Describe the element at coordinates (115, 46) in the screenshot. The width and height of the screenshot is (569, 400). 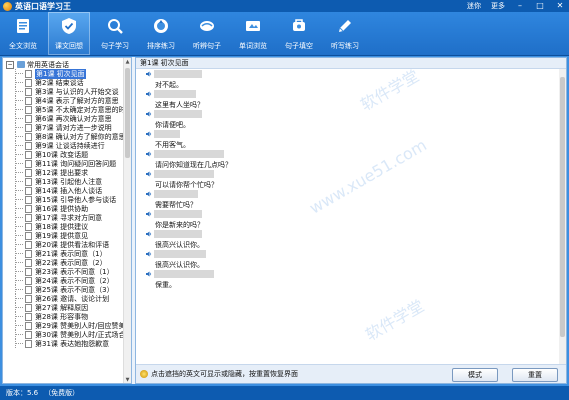
I see `toolbar-label: 句子学习` at that location.